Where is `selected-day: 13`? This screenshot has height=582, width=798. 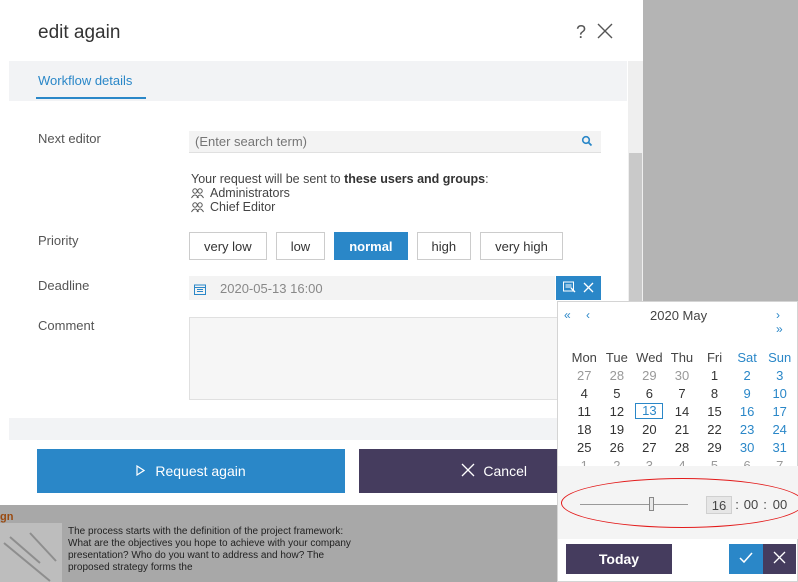 selected-day: 13 is located at coordinates (649, 411).